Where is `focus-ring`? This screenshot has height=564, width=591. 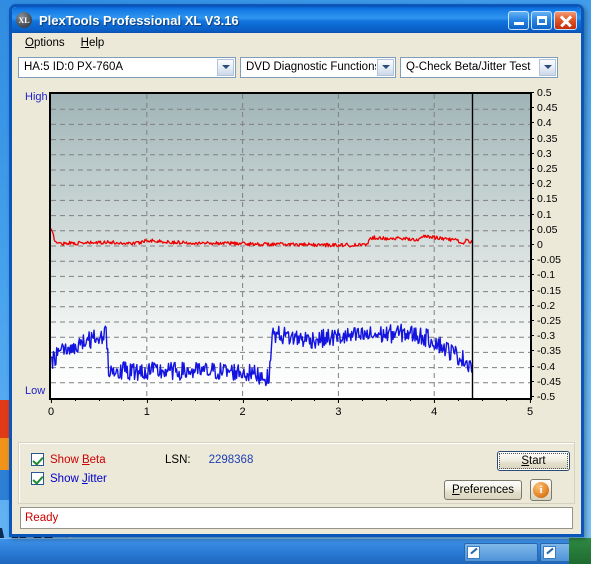
focus-ring is located at coordinates (533, 461).